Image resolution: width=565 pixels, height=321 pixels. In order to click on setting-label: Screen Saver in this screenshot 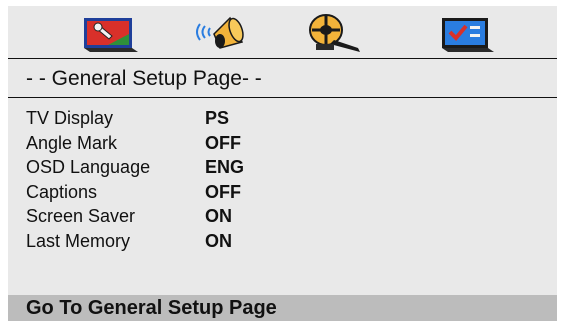, I will do `click(81, 216)`.